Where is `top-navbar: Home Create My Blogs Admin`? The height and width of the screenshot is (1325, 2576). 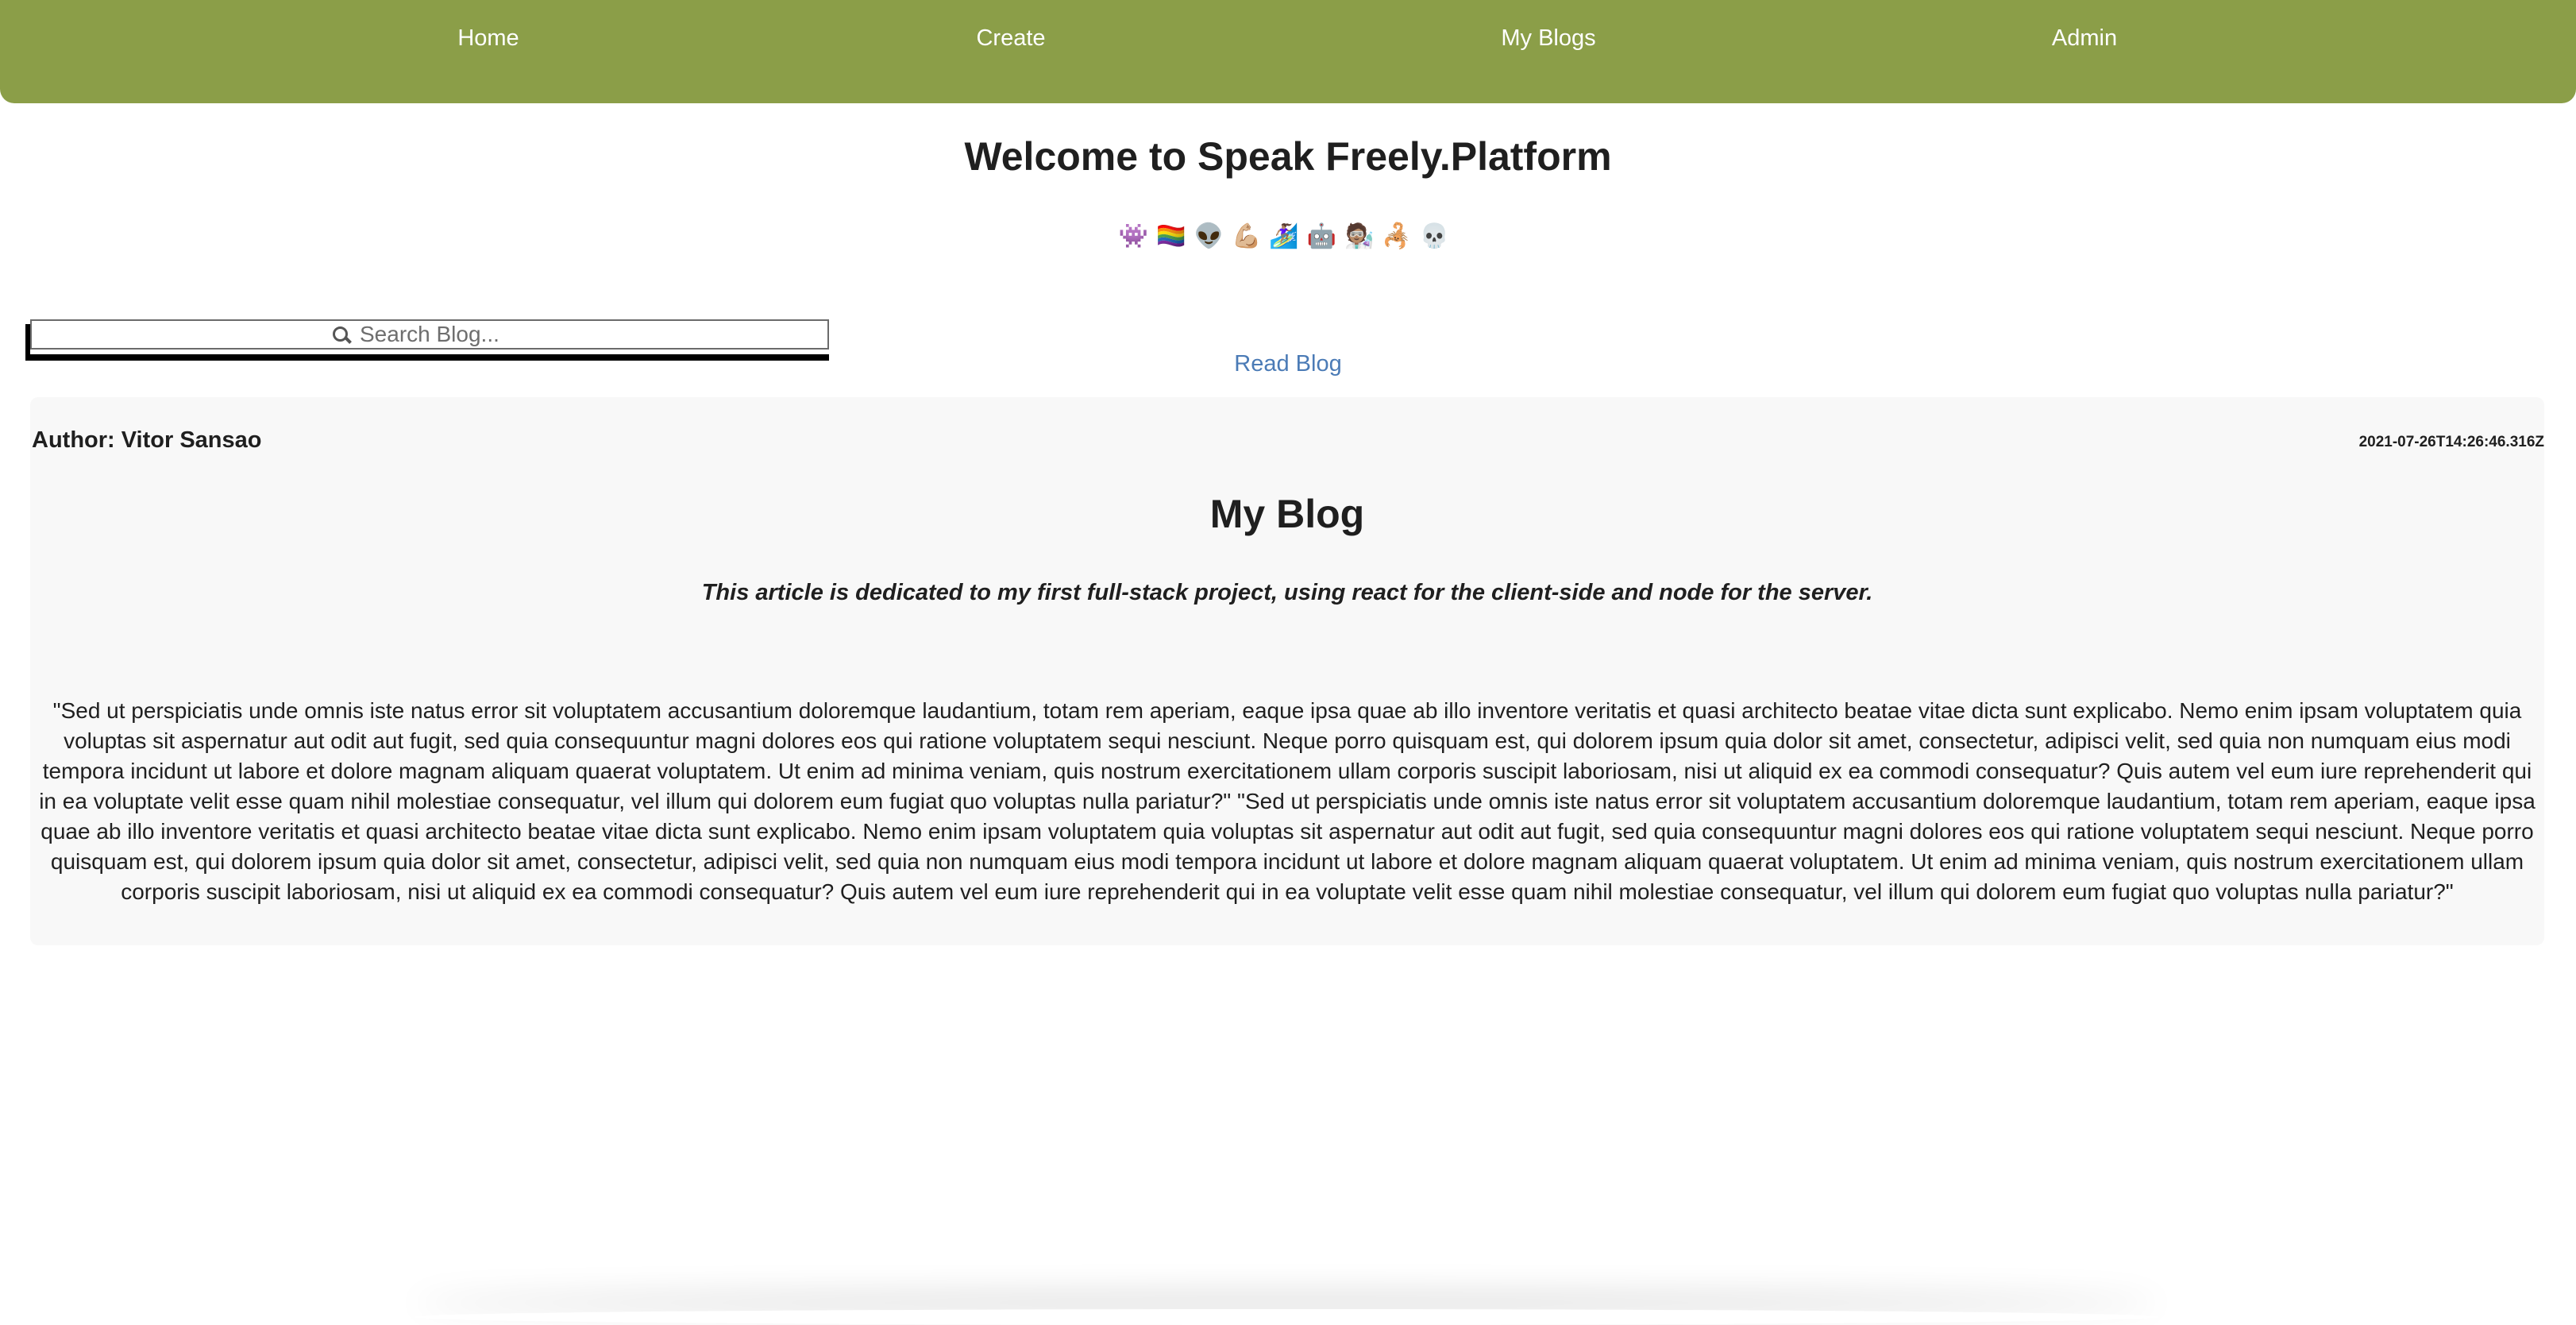 top-navbar: Home Create My Blogs Admin is located at coordinates (1288, 51).